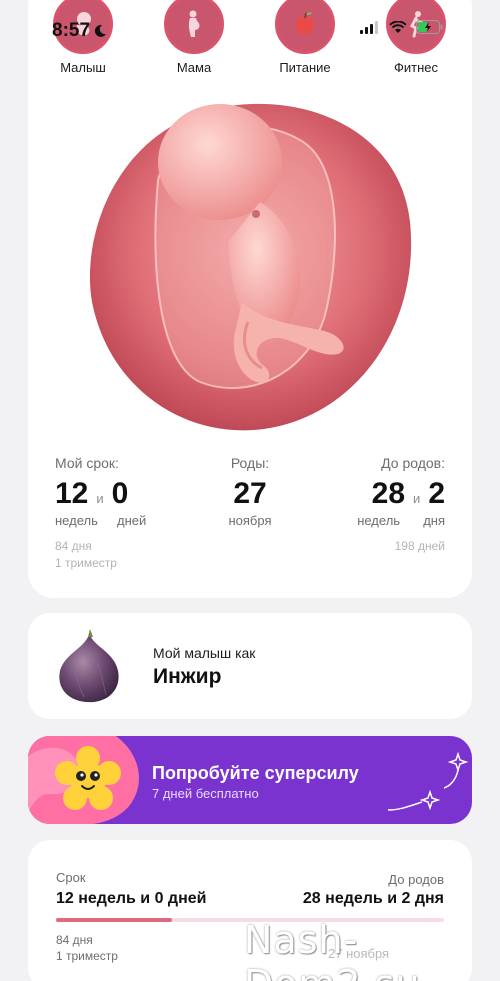  Describe the element at coordinates (434, 520) in the screenshot. I see `until-days-unit: дня` at that location.